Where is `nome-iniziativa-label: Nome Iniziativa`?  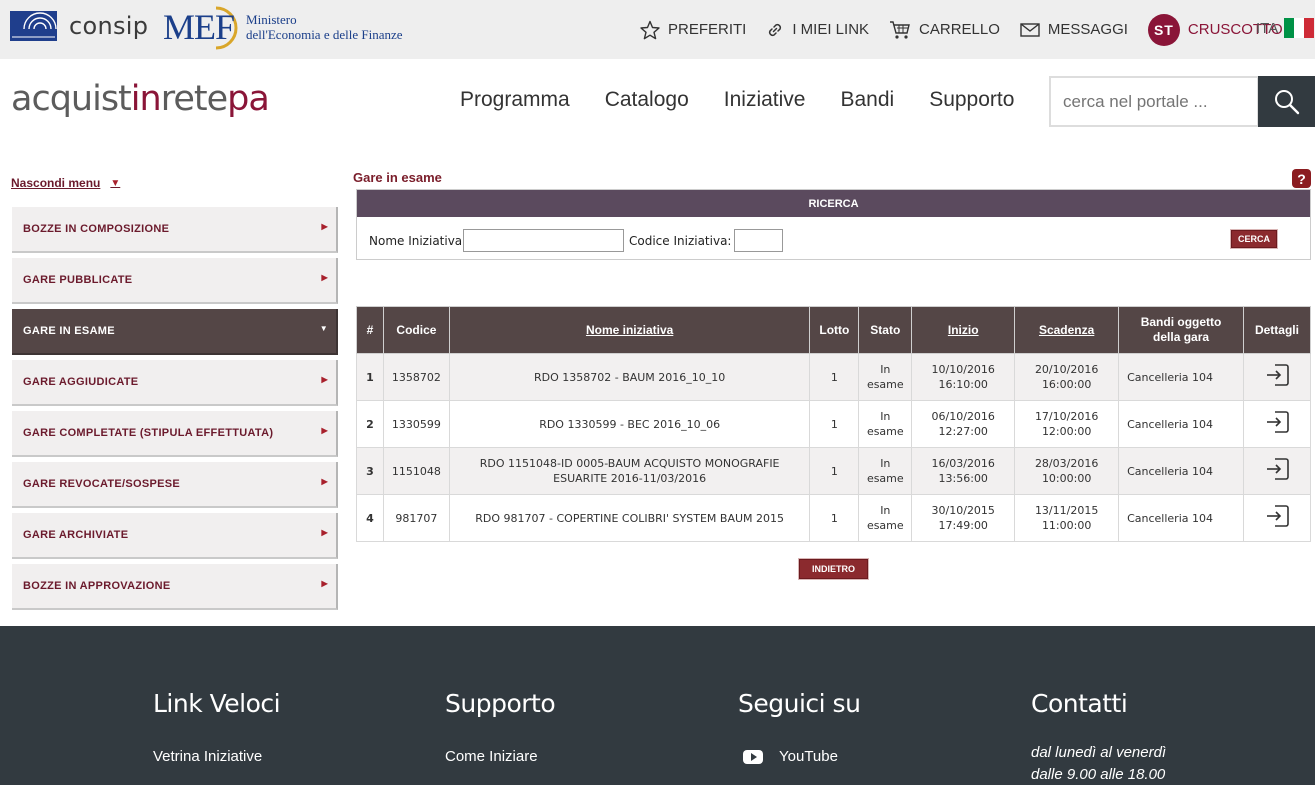
nome-iniziativa-label: Nome Iniziativa is located at coordinates (416, 241).